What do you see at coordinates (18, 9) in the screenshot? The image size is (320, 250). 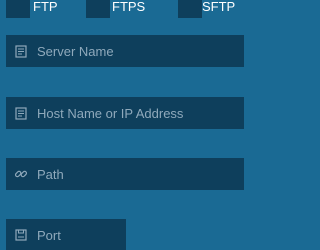 I see `protocol-ftp-toggle` at bounding box center [18, 9].